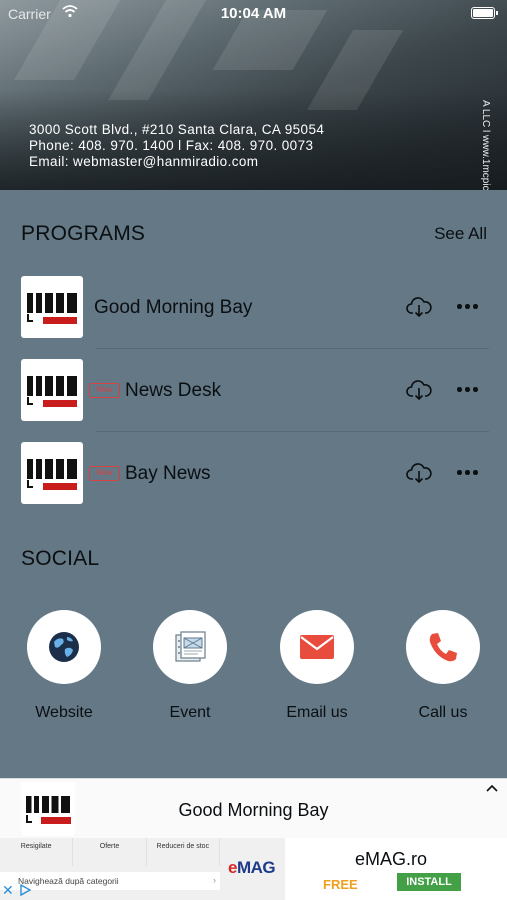 The width and height of the screenshot is (507, 900). Describe the element at coordinates (492, 788) in the screenshot. I see `chevron-up-icon` at that location.